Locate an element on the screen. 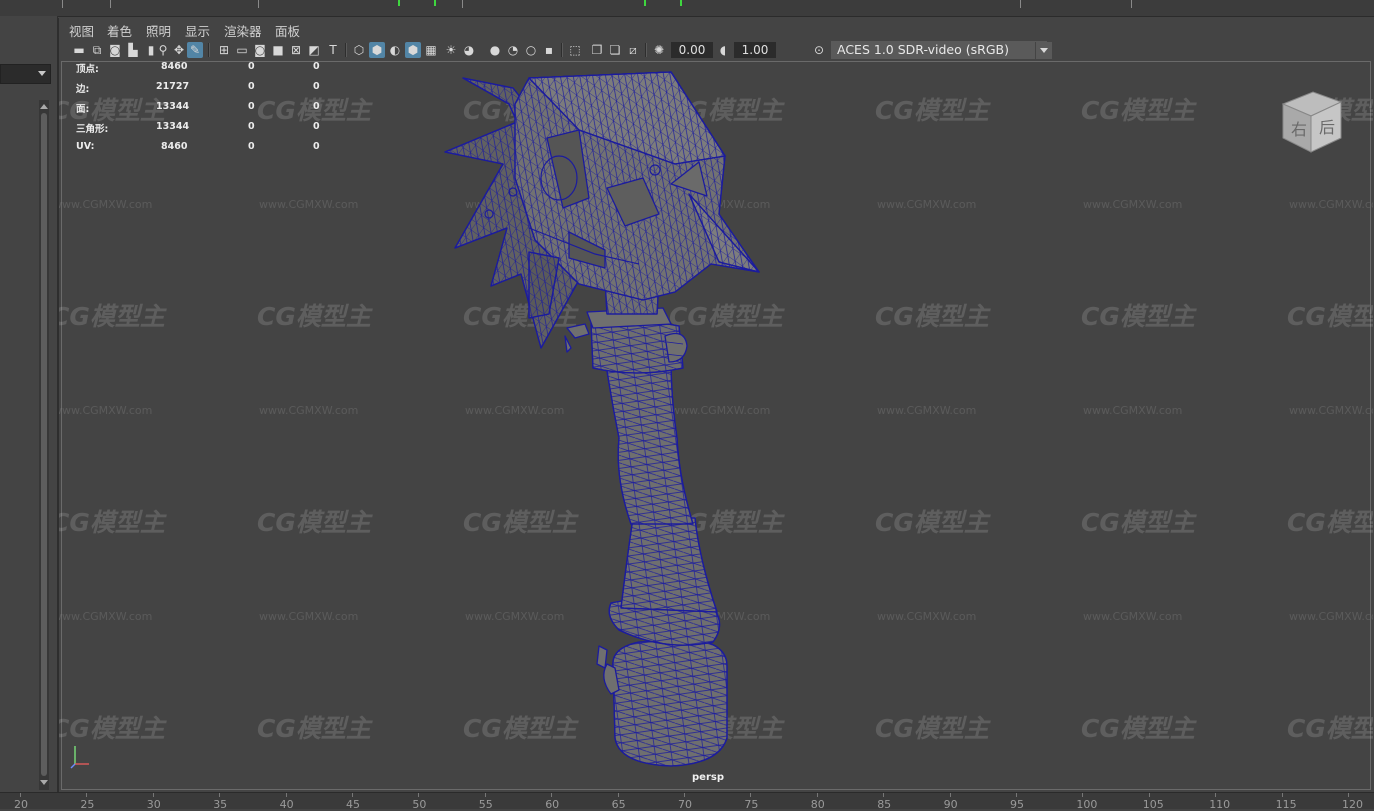 This screenshot has height=811, width=1374. ruler-frame-label: 105 is located at coordinates (1153, 804).